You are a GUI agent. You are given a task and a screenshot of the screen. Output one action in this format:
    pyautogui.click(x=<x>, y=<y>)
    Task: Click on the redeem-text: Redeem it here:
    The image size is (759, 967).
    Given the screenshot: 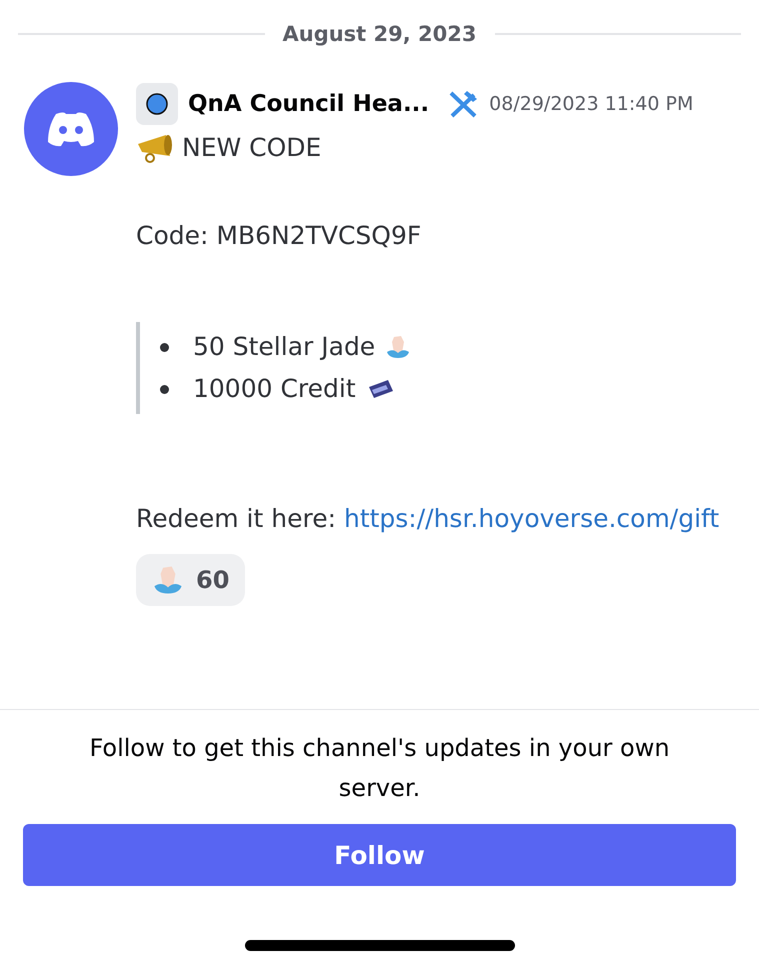 What is the action you would take?
    pyautogui.click(x=236, y=518)
    